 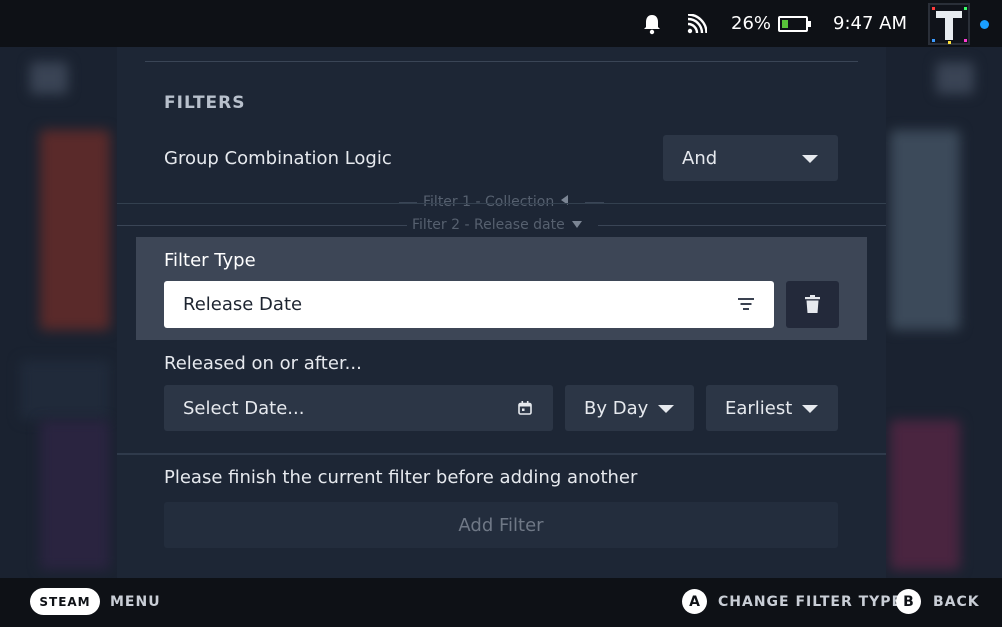 I want to click on filter-type-row: Filter Type Release Date, so click(x=501, y=288).